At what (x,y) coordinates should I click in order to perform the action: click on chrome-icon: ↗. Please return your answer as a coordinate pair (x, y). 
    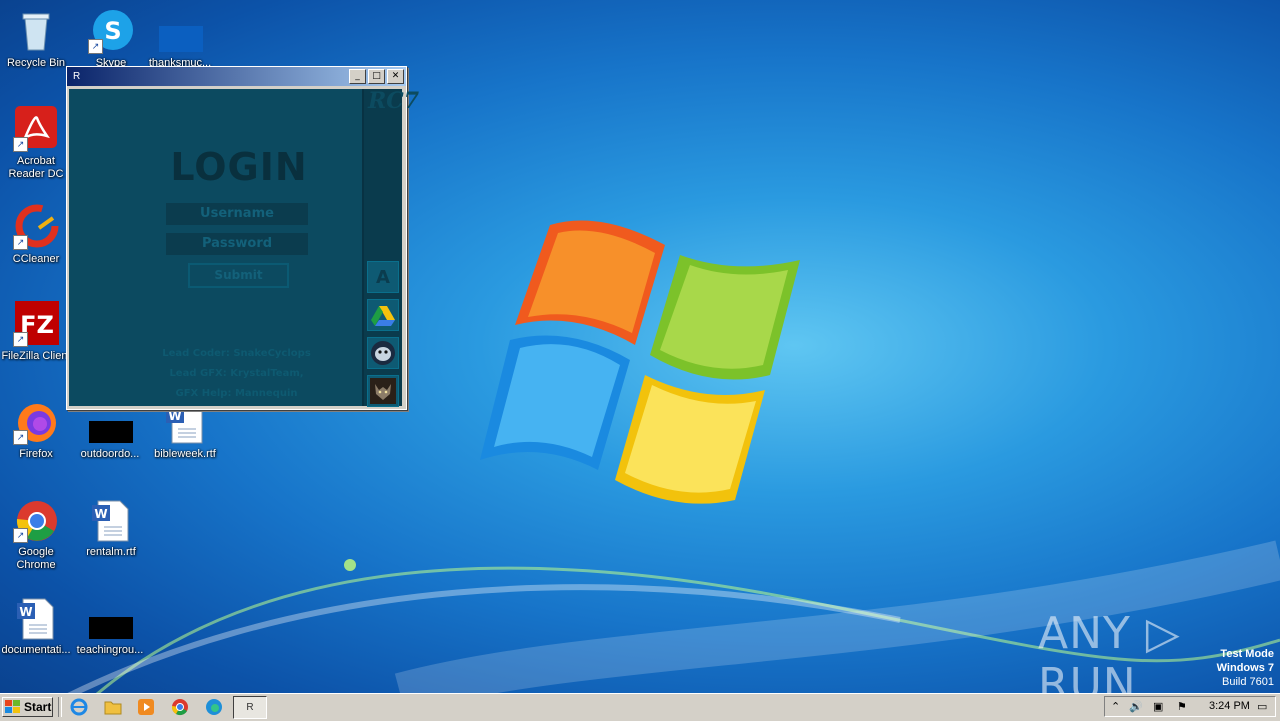
    Looking at the image, I should click on (36, 520).